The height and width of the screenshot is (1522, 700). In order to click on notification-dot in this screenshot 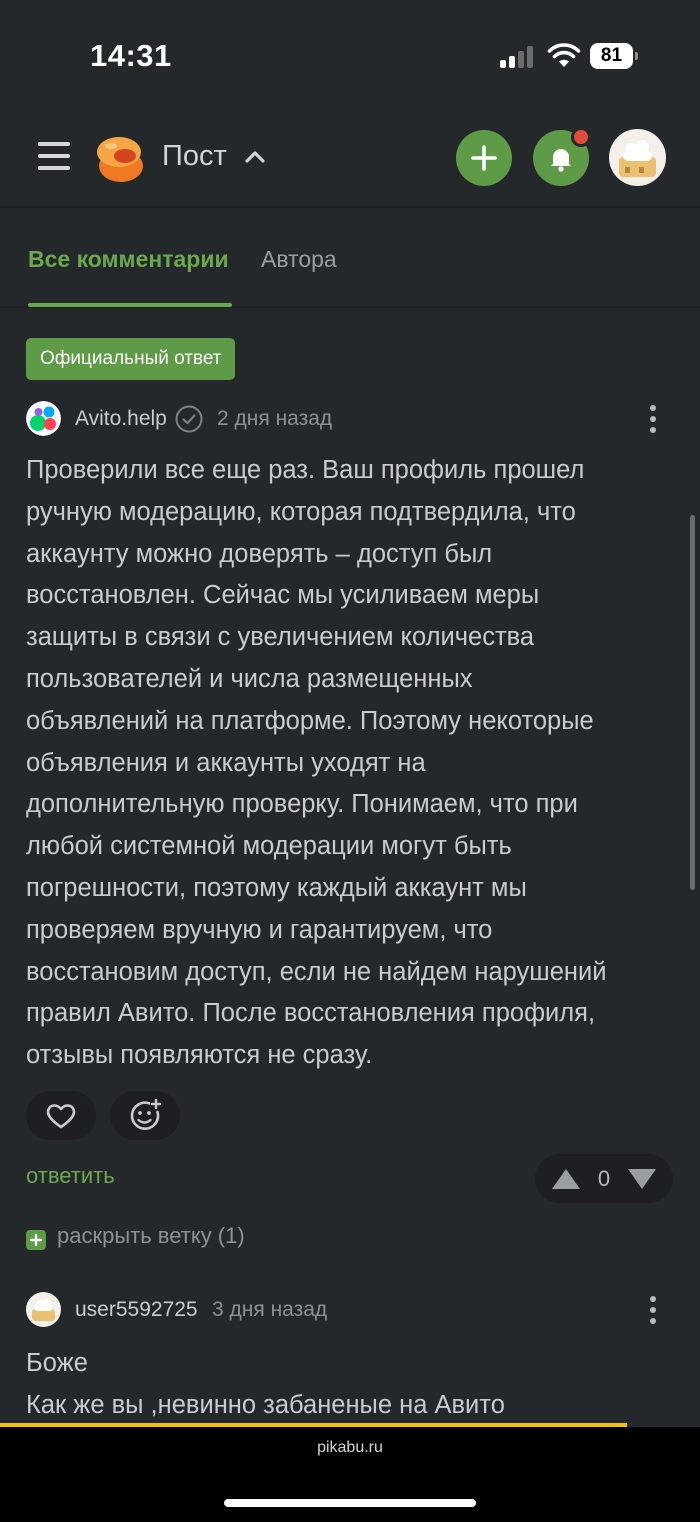, I will do `click(581, 137)`.